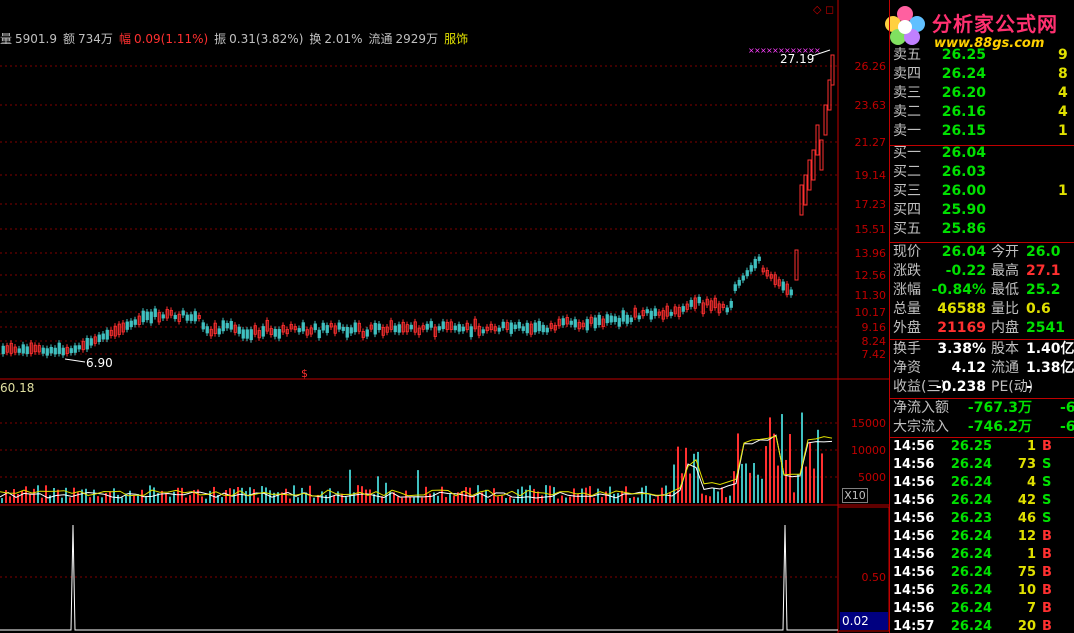  I want to click on low-pointer-line, so click(75, 360).